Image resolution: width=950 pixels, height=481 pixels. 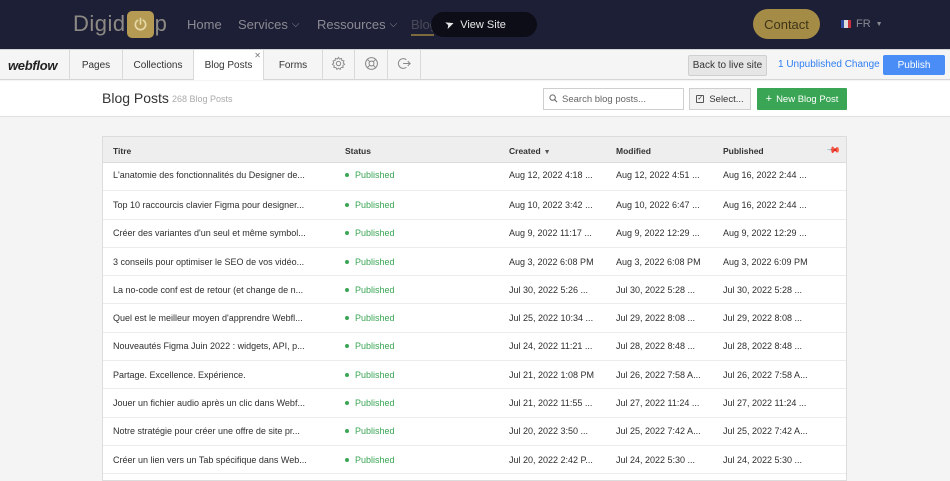 I want to click on unpublished-changes-link: 1 Unpublished Change, so click(x=829, y=64).